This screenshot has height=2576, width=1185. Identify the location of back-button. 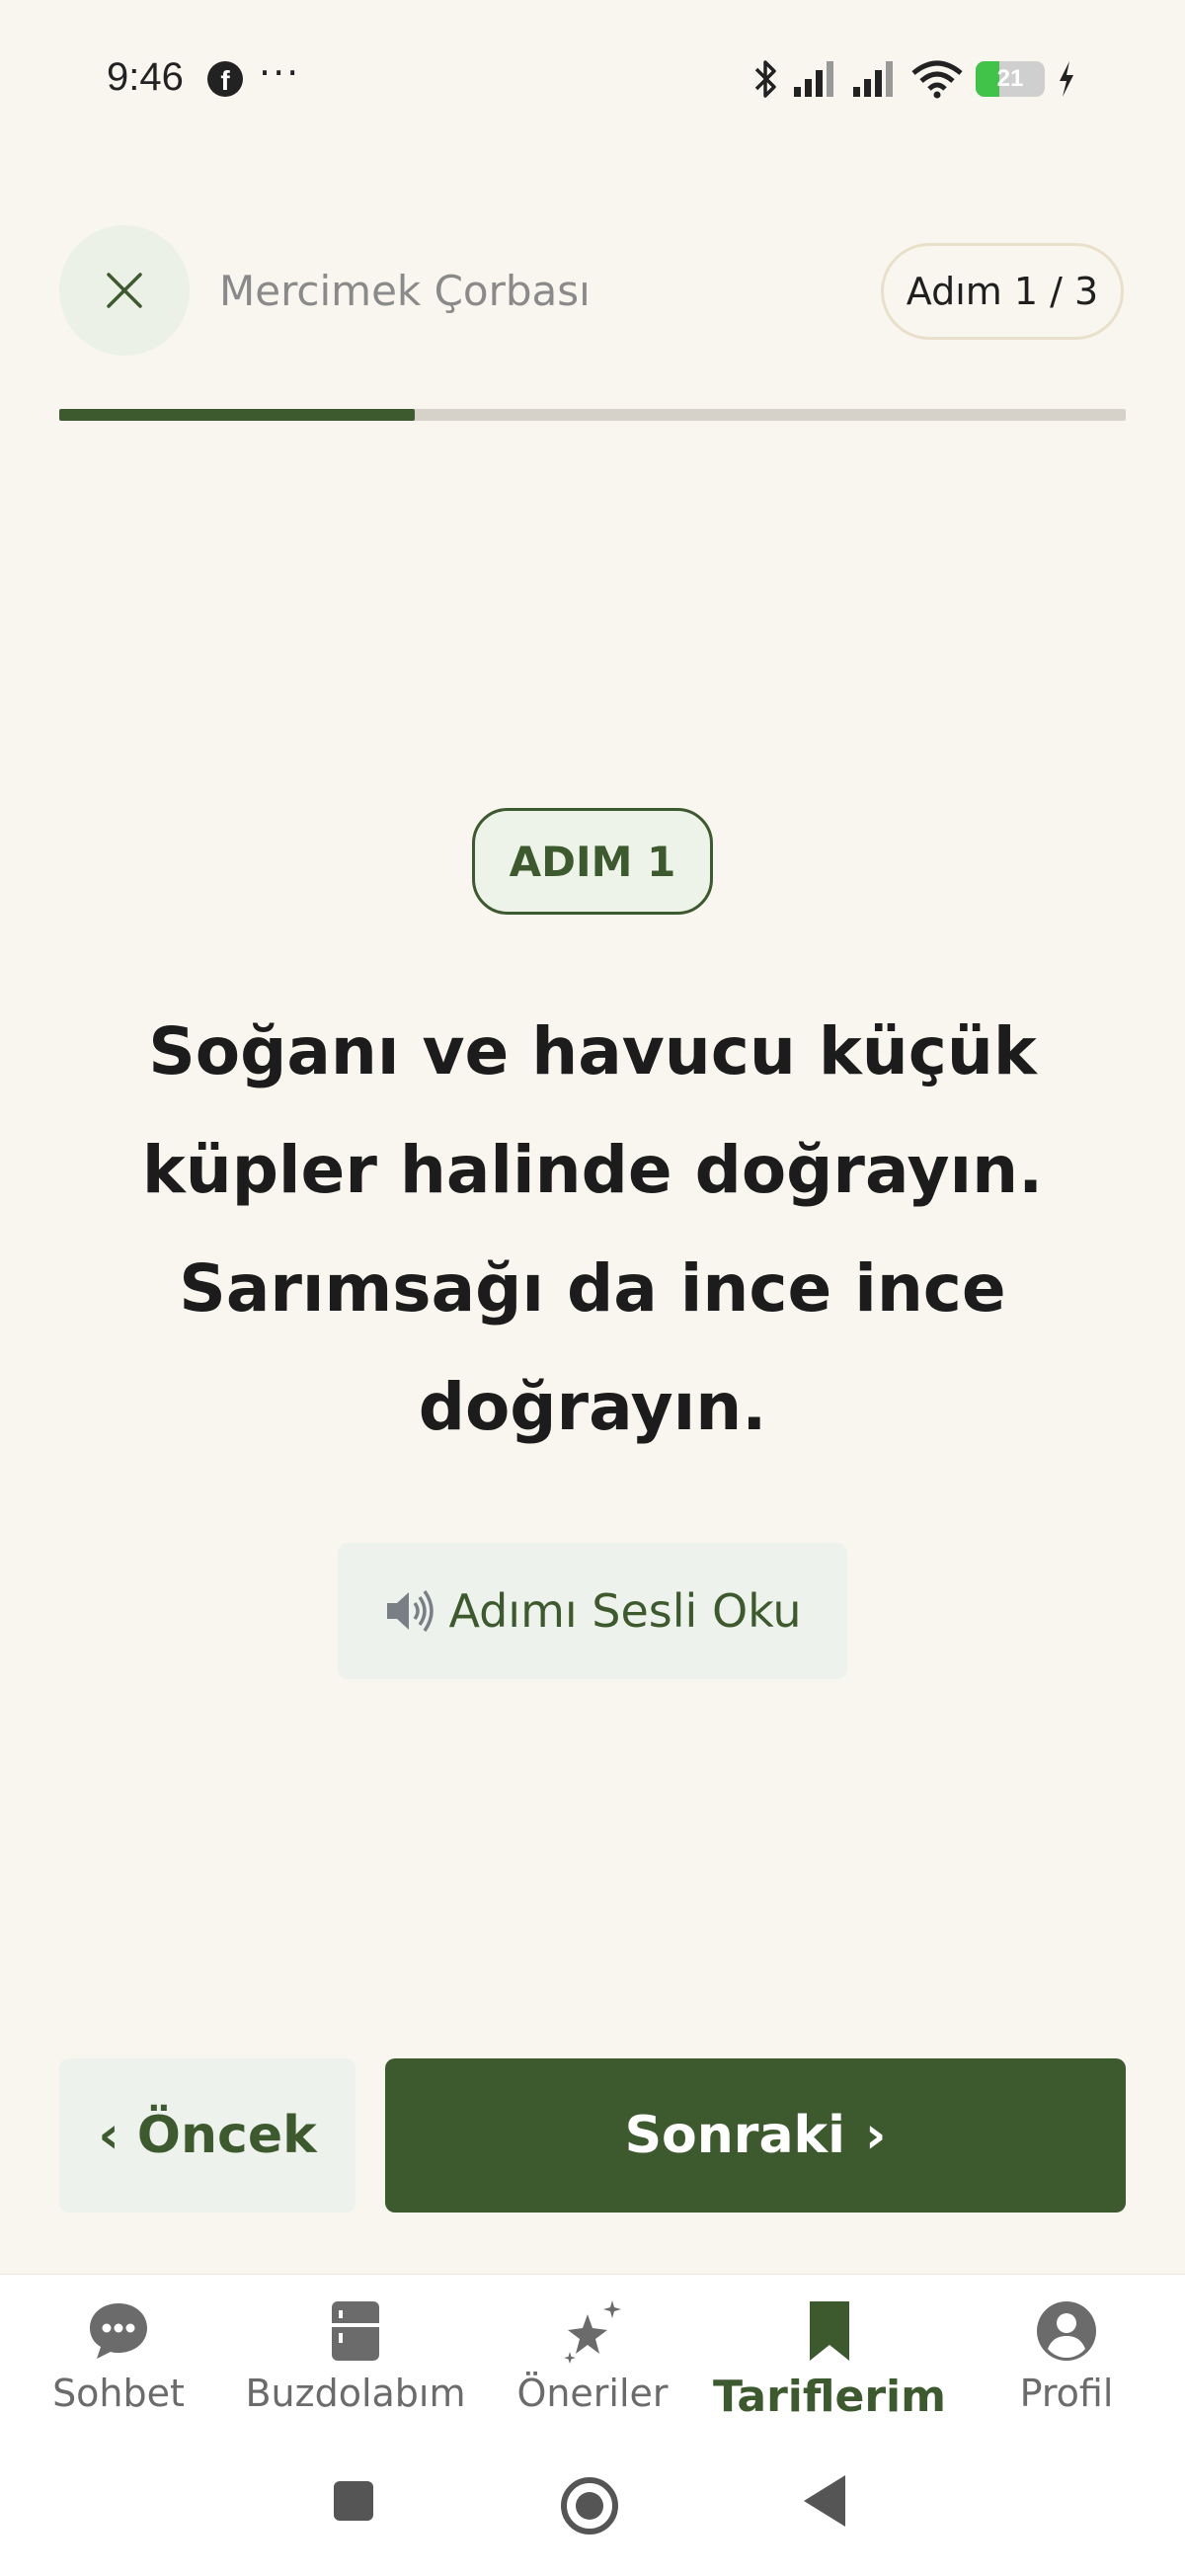
(824, 2501).